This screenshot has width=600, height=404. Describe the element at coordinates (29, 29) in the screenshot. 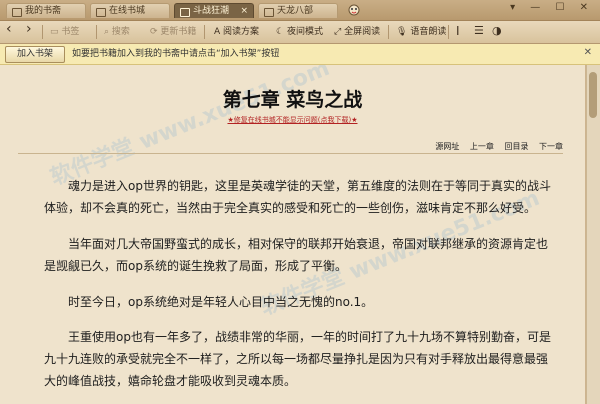

I see `forward-button: ›` at that location.